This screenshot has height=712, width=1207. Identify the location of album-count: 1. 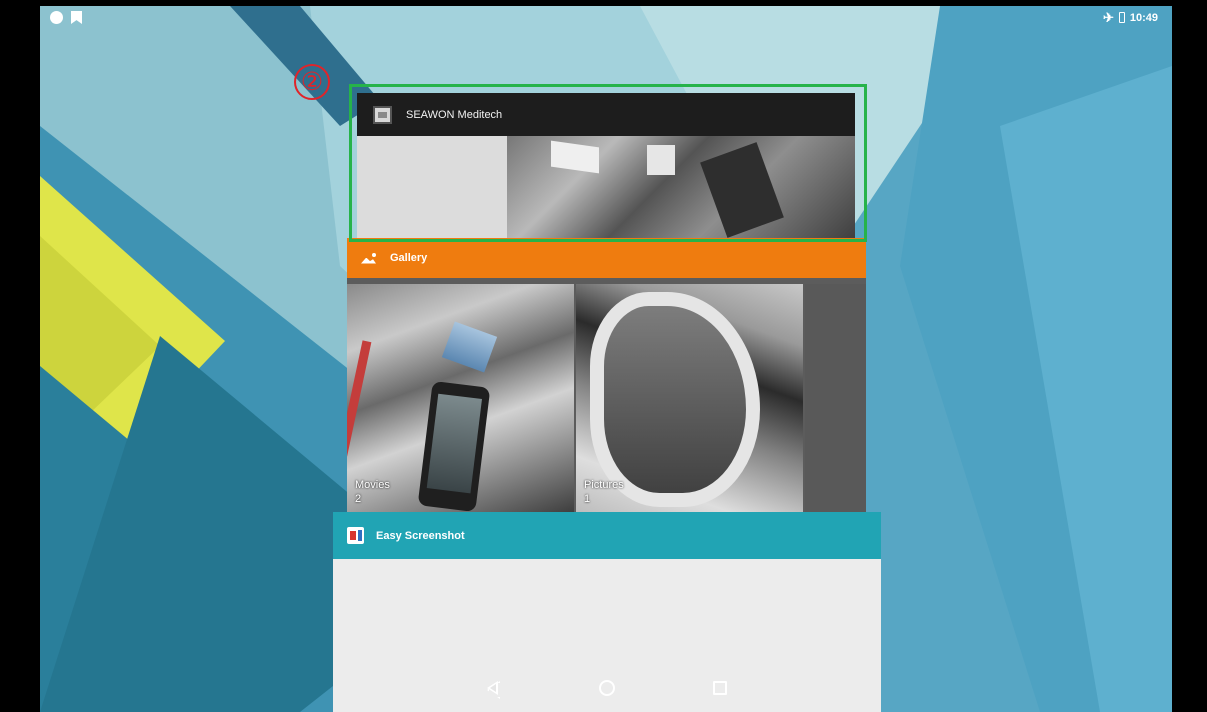
(587, 499).